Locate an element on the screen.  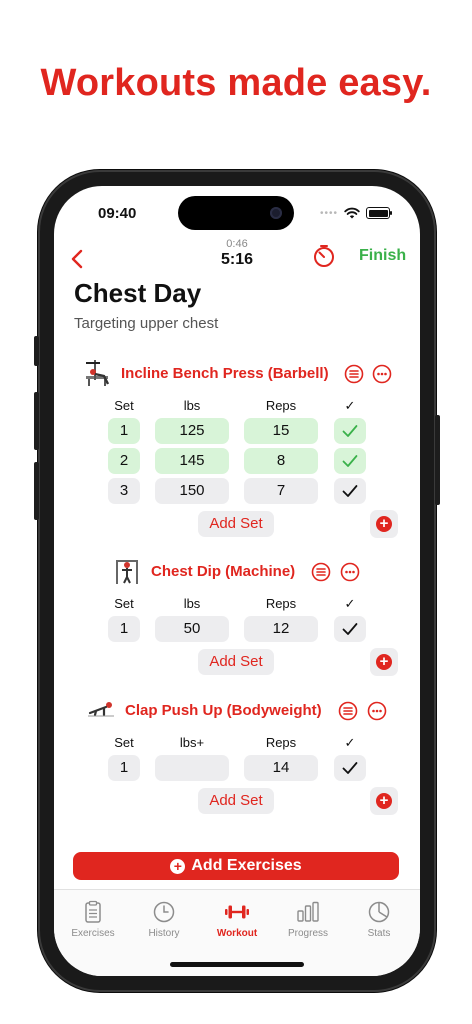
tab-bar: Exercises History Workout Progress Stats is located at coordinates (237, 932).